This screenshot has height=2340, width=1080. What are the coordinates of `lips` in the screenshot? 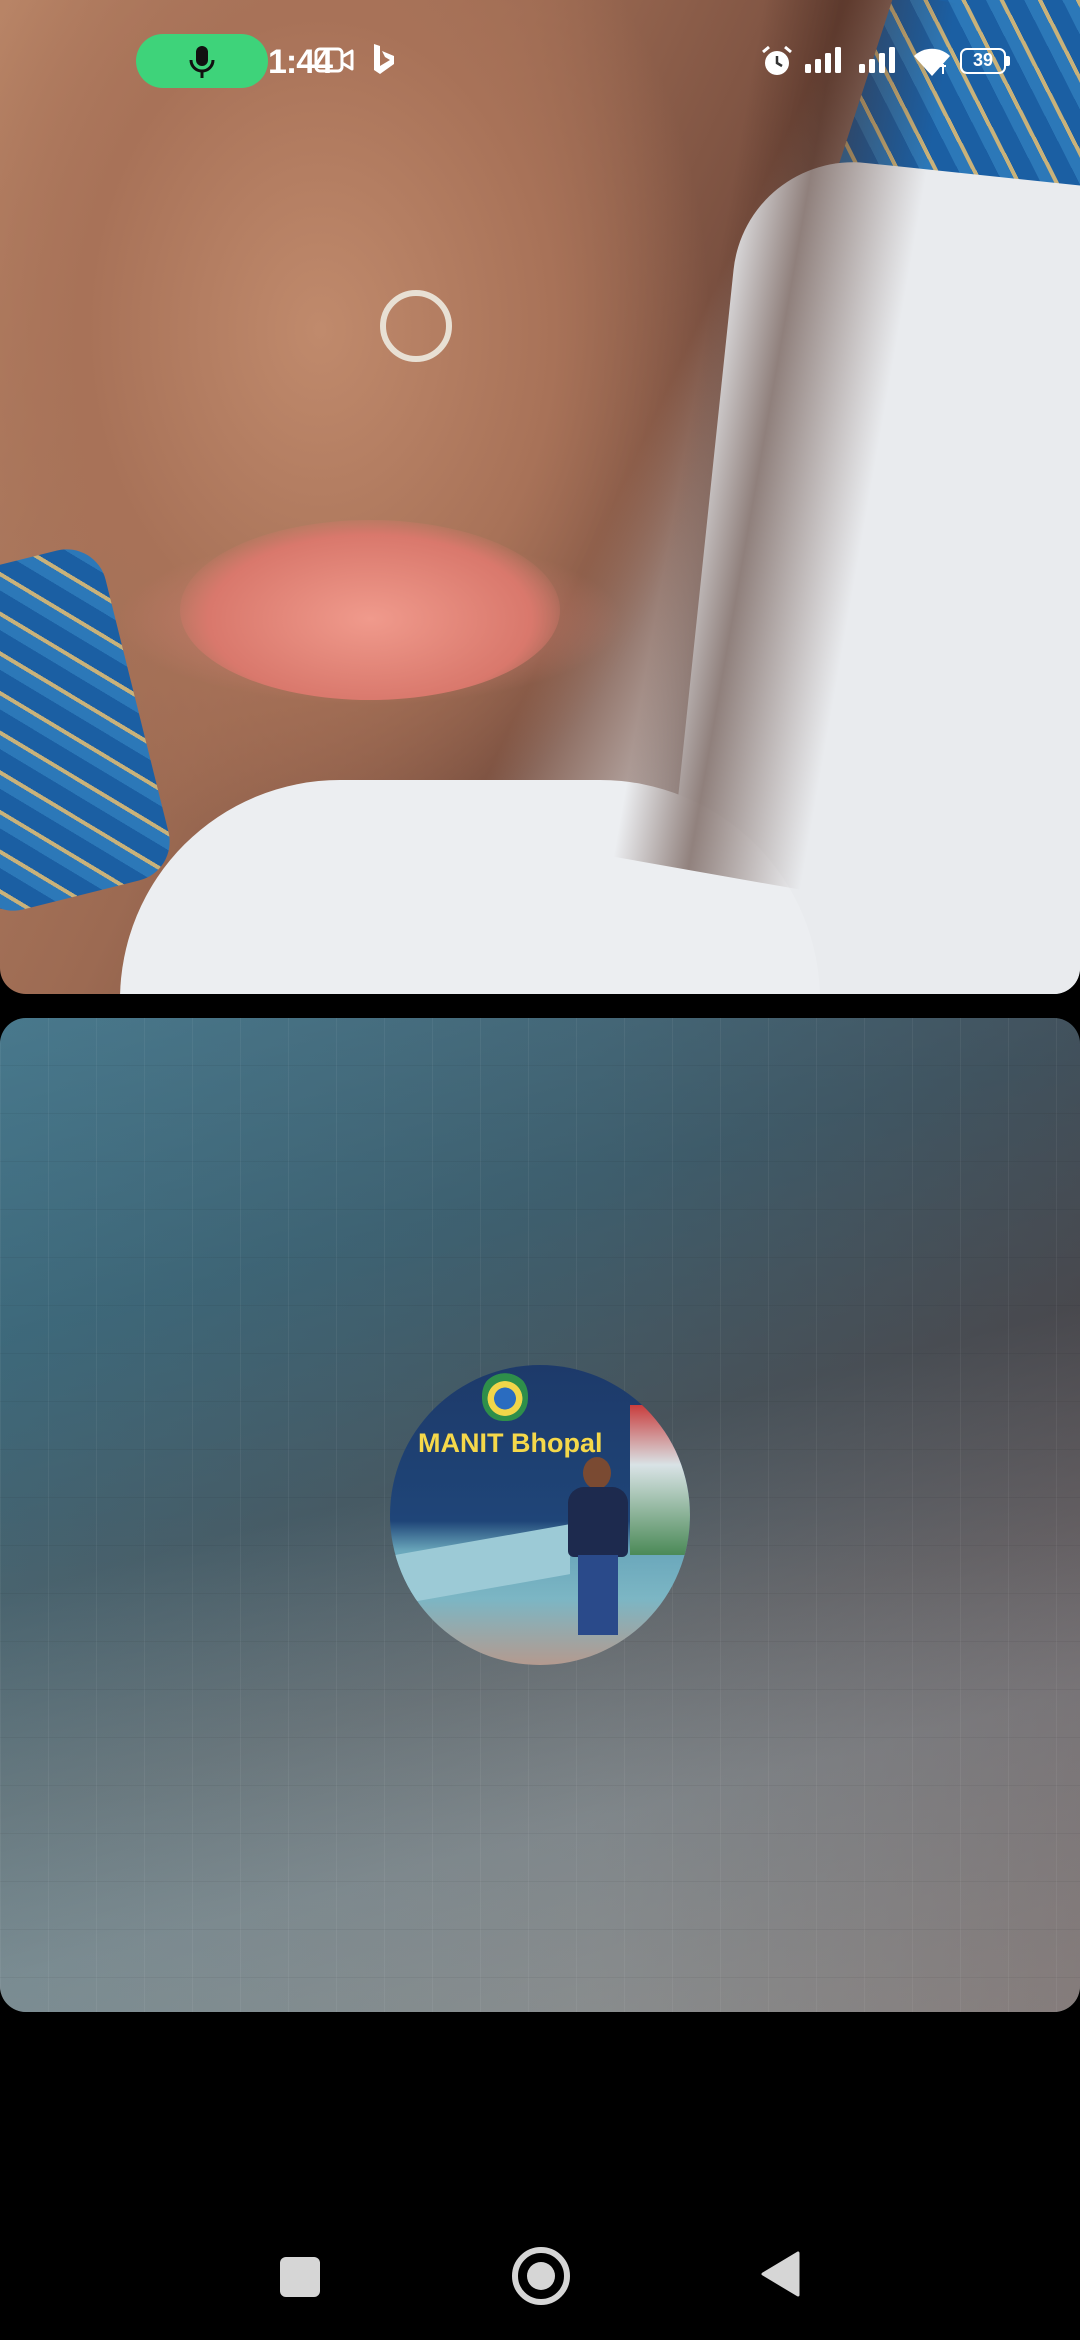 It's located at (370, 610).